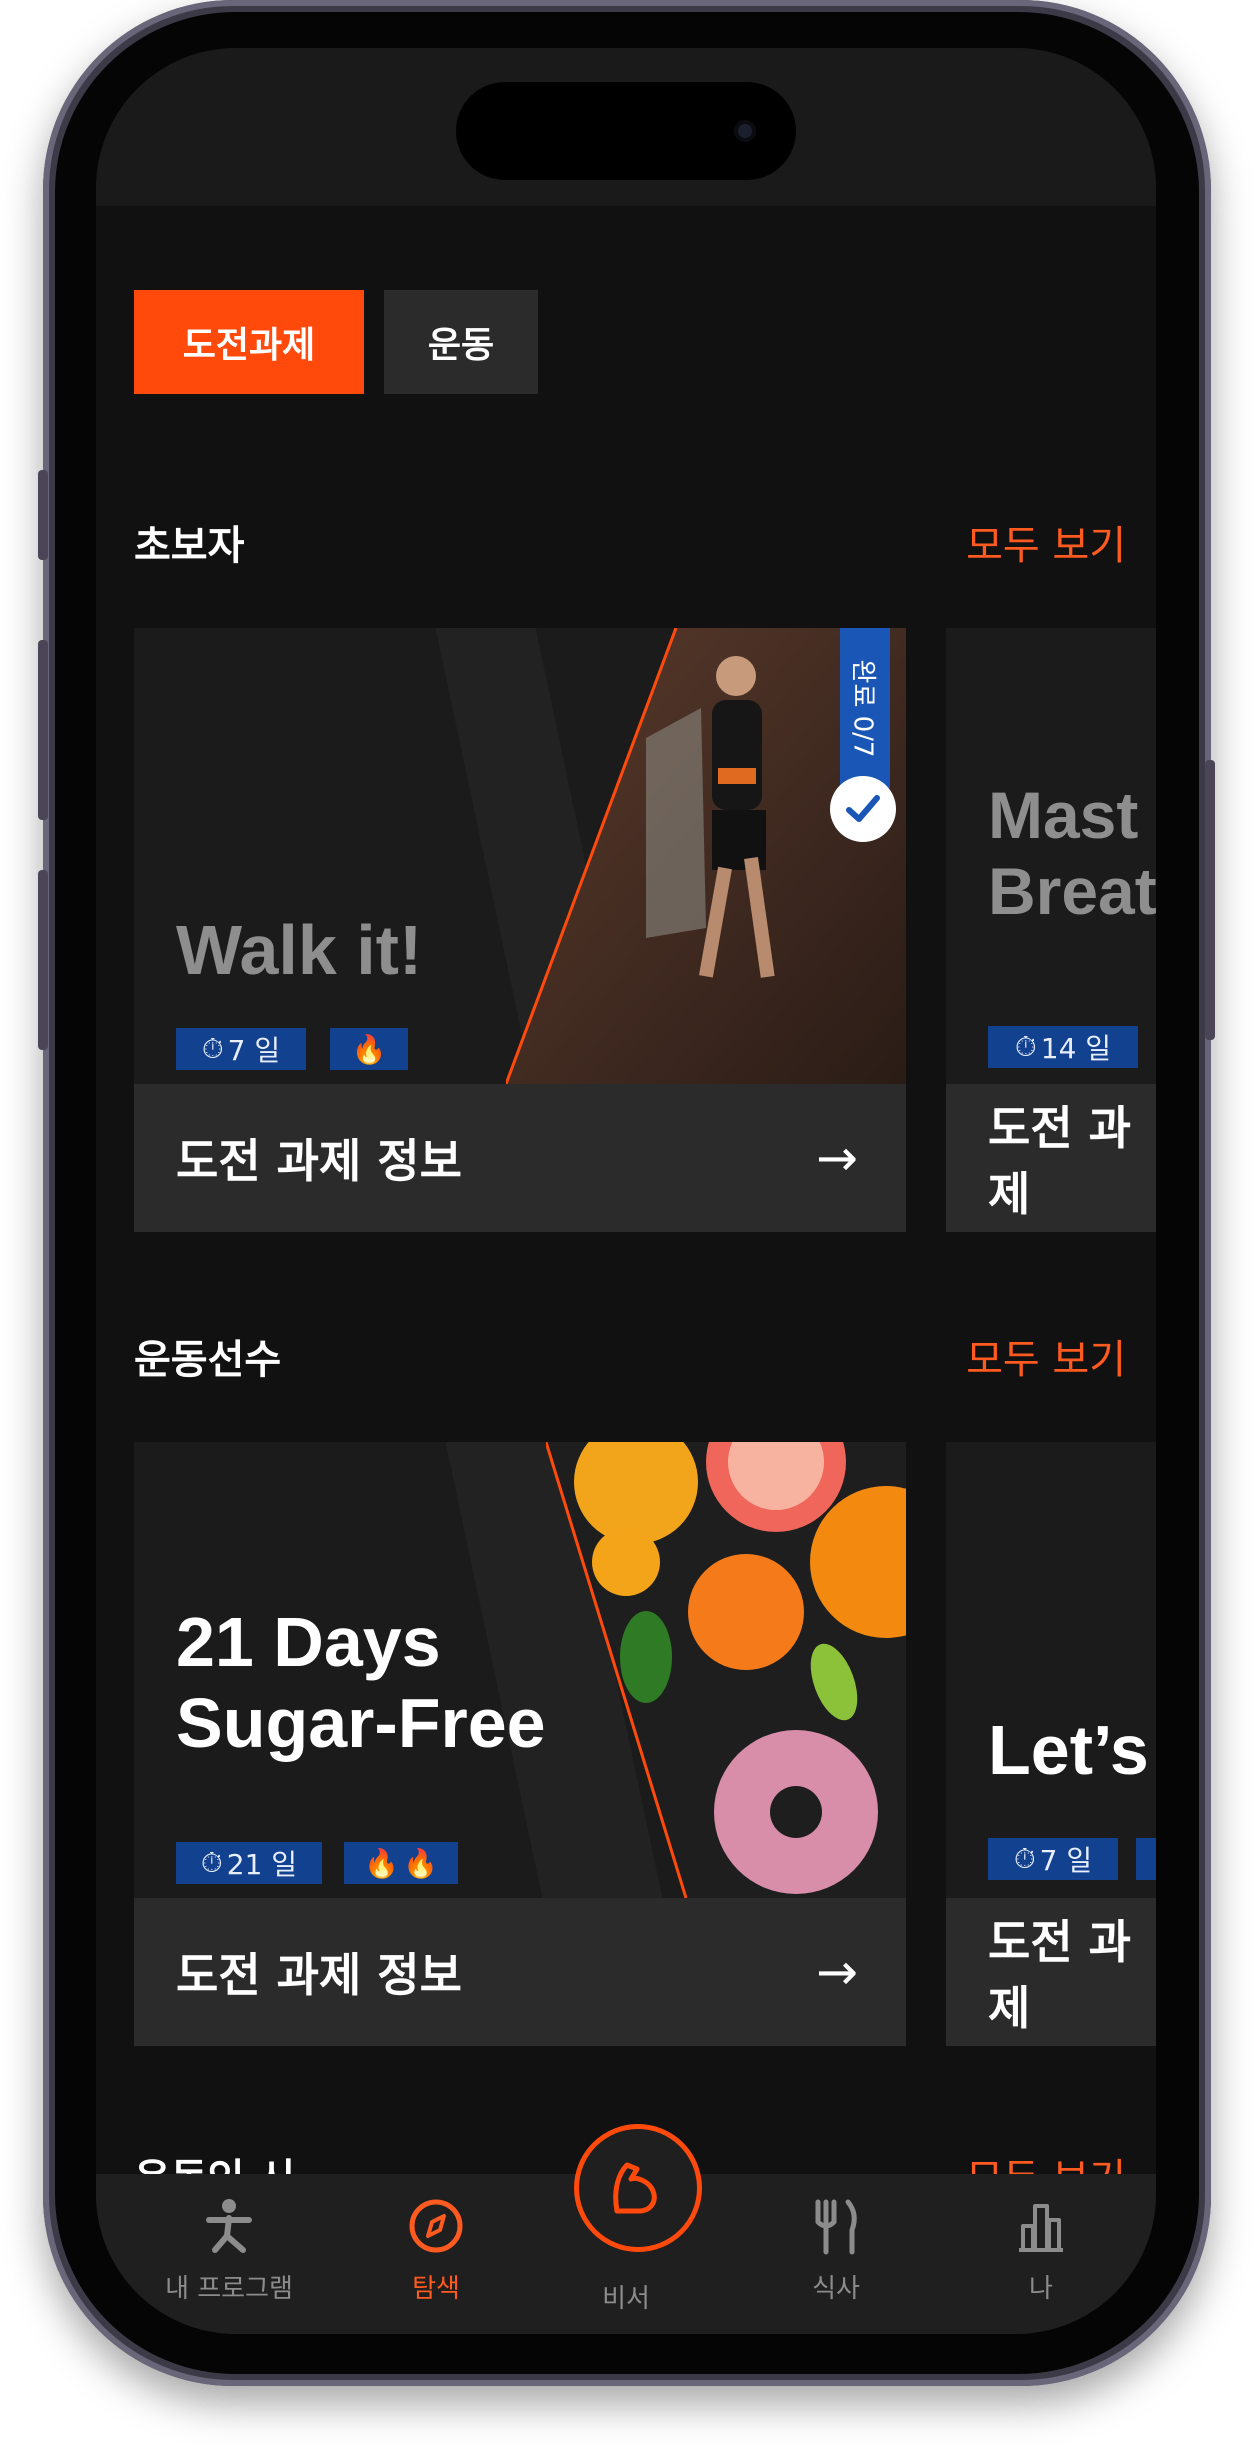  I want to click on card-title: Mast Breat, so click(1072, 854).